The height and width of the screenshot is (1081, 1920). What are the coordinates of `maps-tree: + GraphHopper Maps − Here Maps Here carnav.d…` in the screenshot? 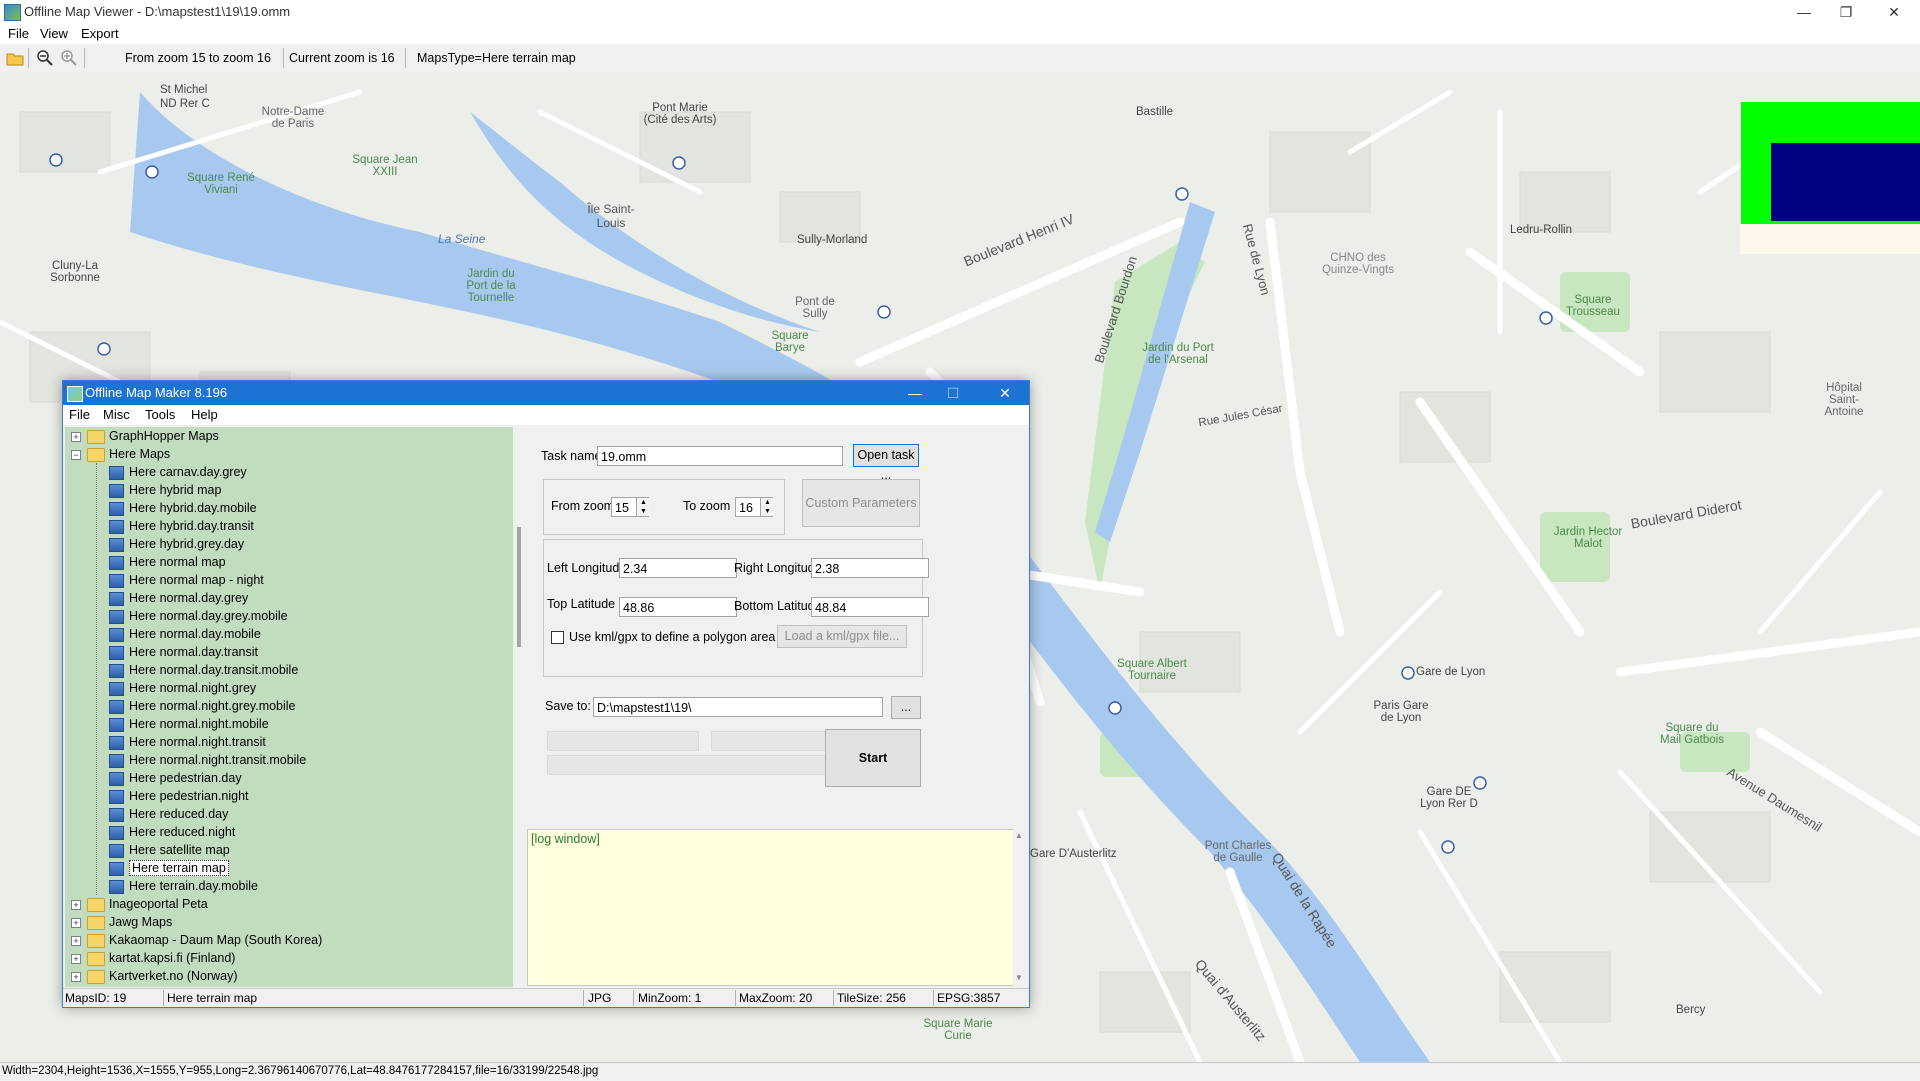 It's located at (289, 707).